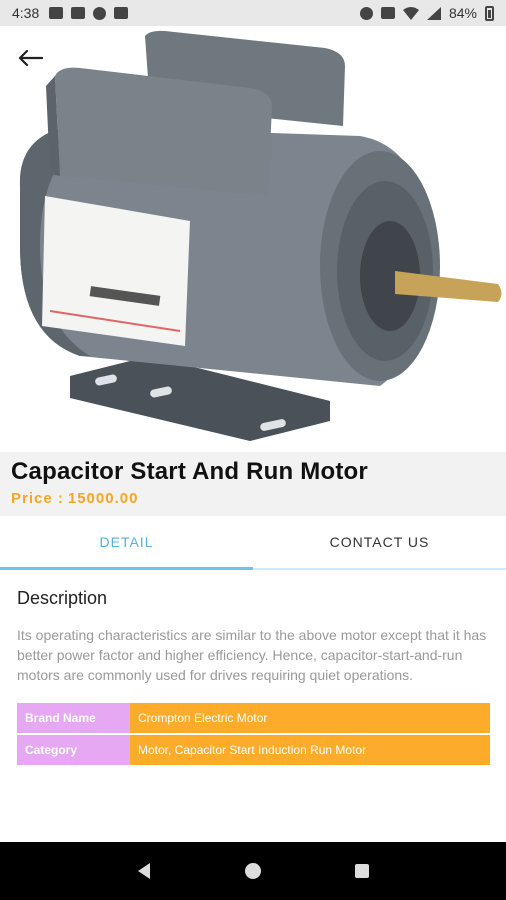 This screenshot has height=900, width=506. I want to click on signal-icon, so click(433, 13).